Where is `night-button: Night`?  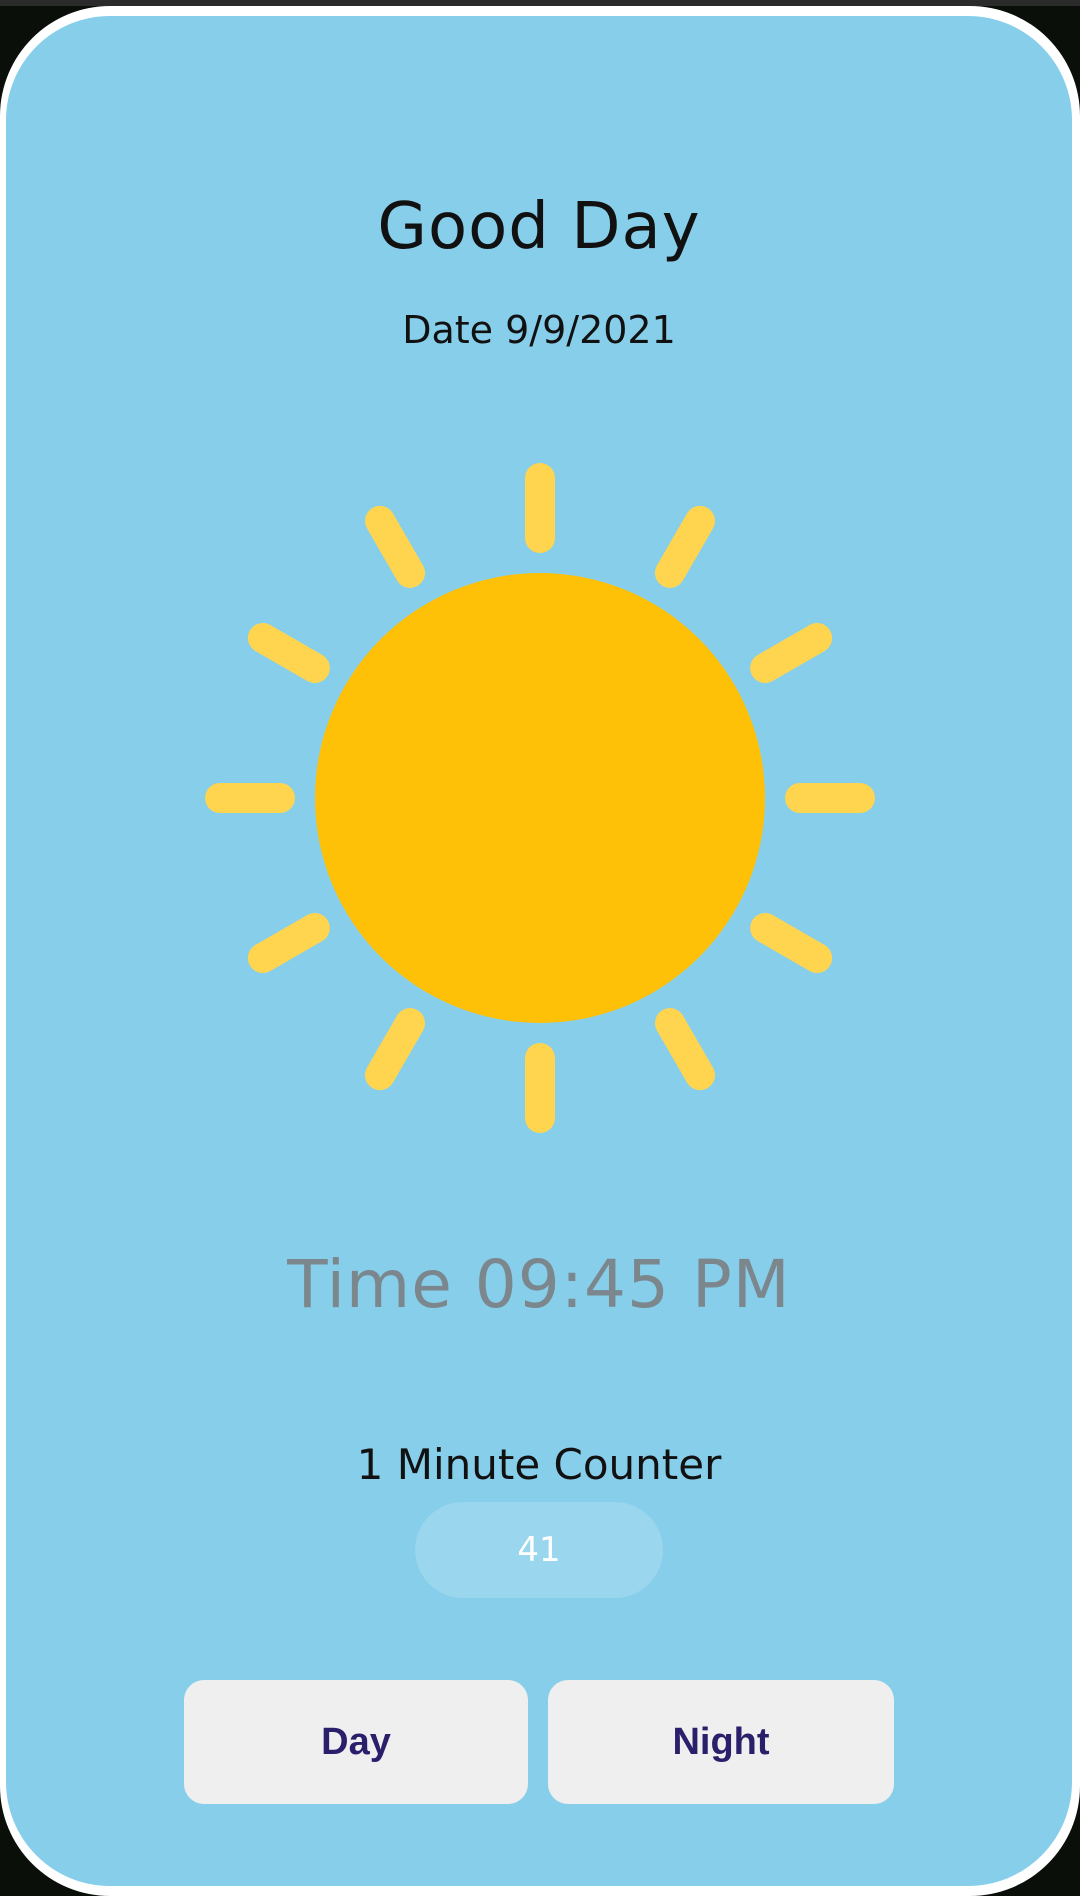
night-button: Night is located at coordinates (721, 1742).